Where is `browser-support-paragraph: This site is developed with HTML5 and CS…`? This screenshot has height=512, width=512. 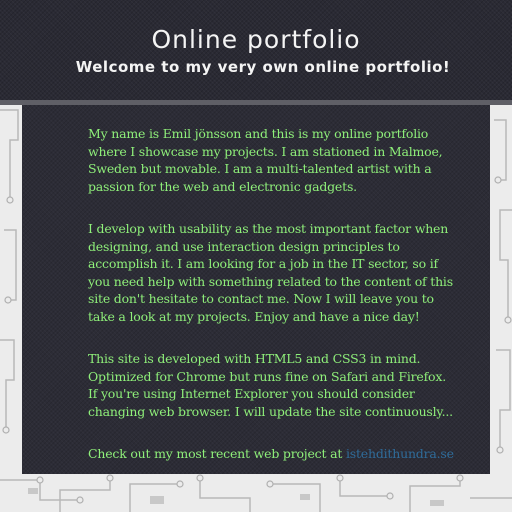 browser-support-paragraph: This site is developed with HTML5 and CS… is located at coordinates (270, 385).